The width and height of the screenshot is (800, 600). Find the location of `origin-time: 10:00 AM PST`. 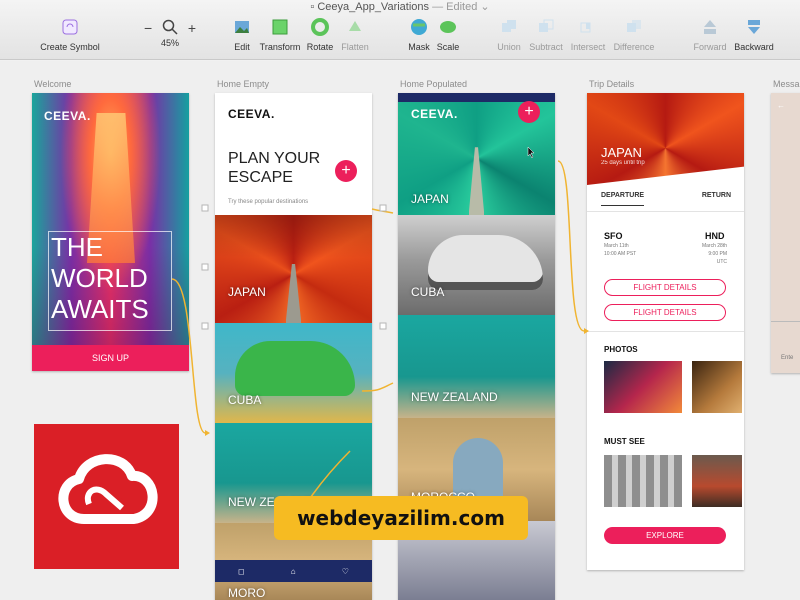

origin-time: 10:00 AM PST is located at coordinates (620, 254).